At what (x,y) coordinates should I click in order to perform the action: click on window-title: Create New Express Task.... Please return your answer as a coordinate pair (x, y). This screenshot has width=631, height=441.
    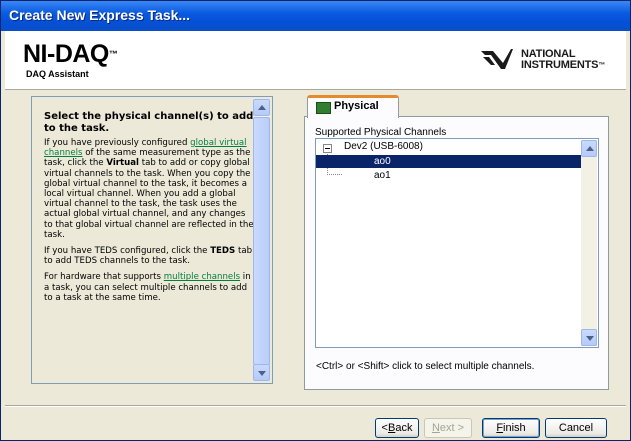
    Looking at the image, I should click on (100, 15).